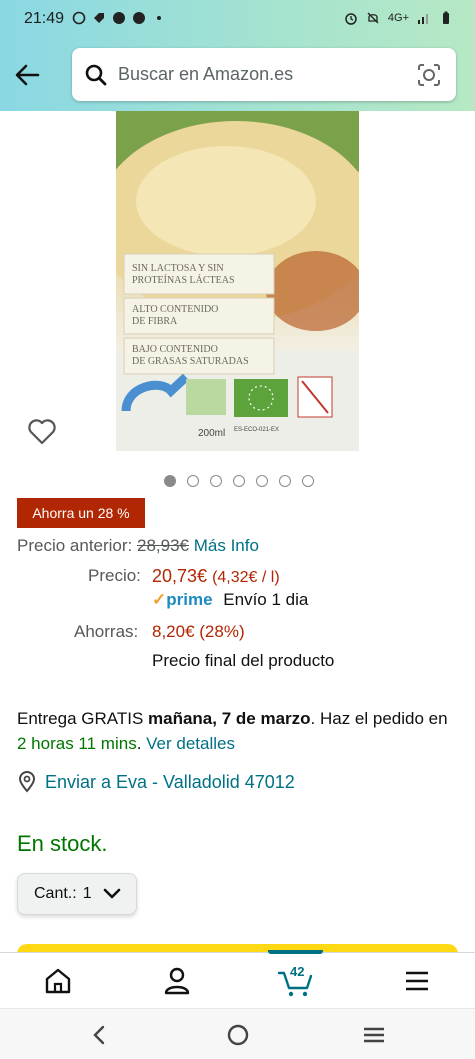 Image resolution: width=475 pixels, height=1059 pixels. What do you see at coordinates (87, 893) in the screenshot?
I see `quantity-value: 1` at bounding box center [87, 893].